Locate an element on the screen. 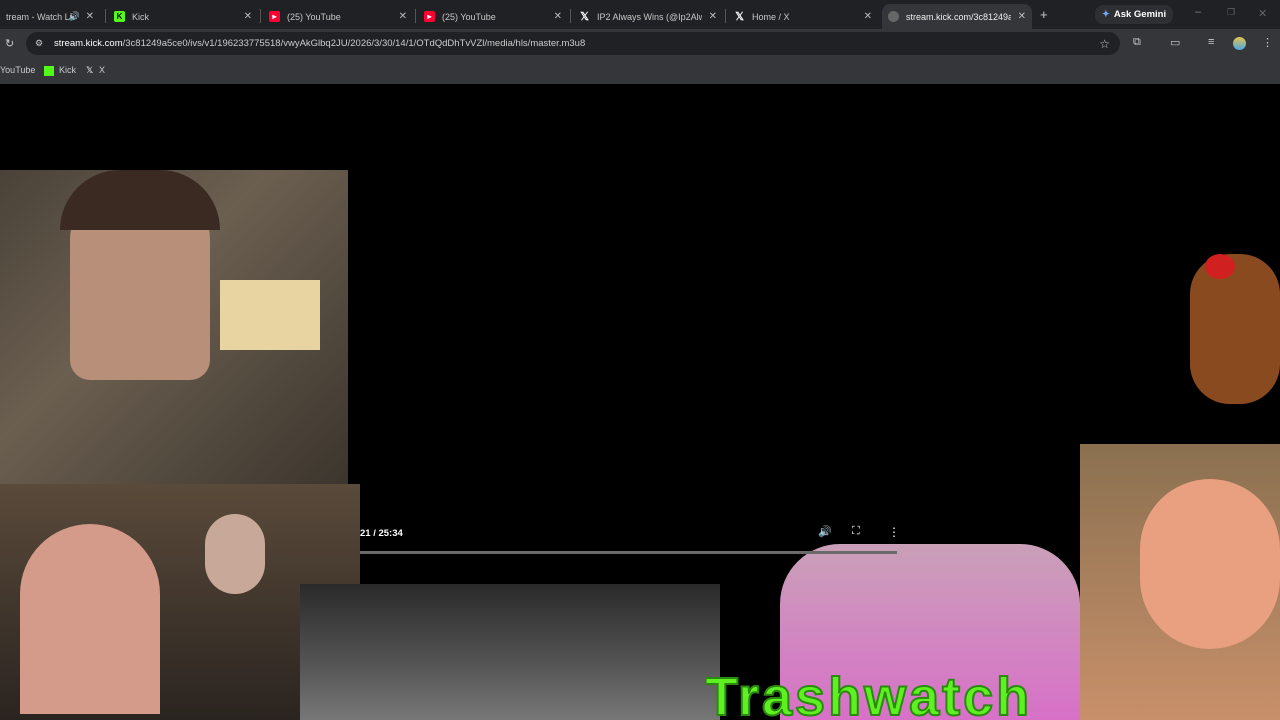 Image resolution: width=1280 pixels, height=720 pixels. menu-icon: ⋮ is located at coordinates (1267, 42).